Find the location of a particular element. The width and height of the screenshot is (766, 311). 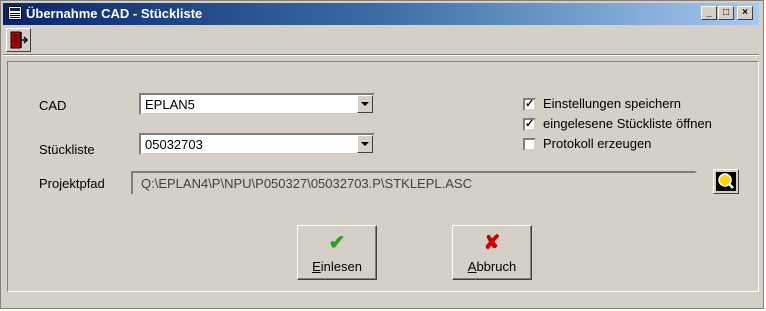

einstellungen-label: Einstellungen speichern is located at coordinates (612, 103).